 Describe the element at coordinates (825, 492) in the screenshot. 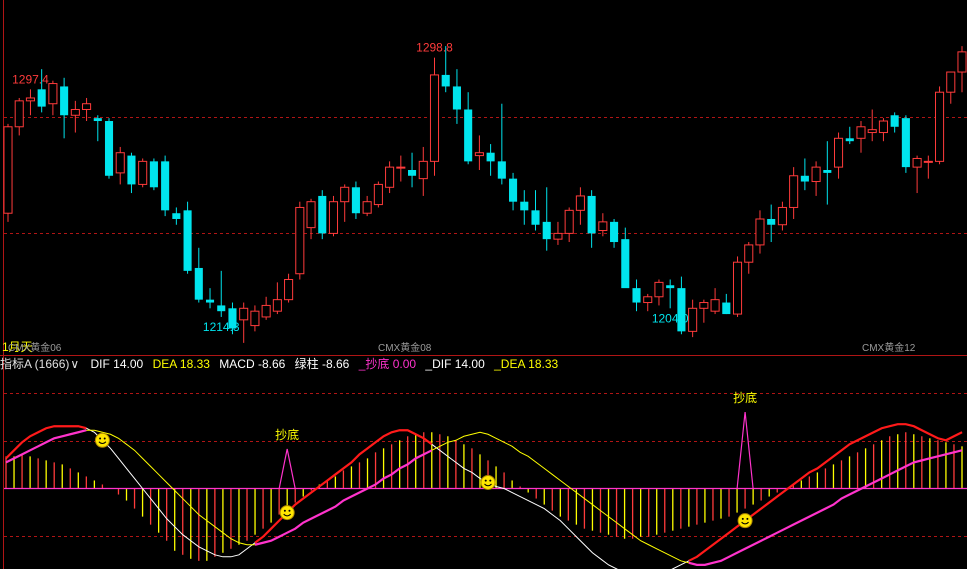

I see `dif-highlight` at that location.